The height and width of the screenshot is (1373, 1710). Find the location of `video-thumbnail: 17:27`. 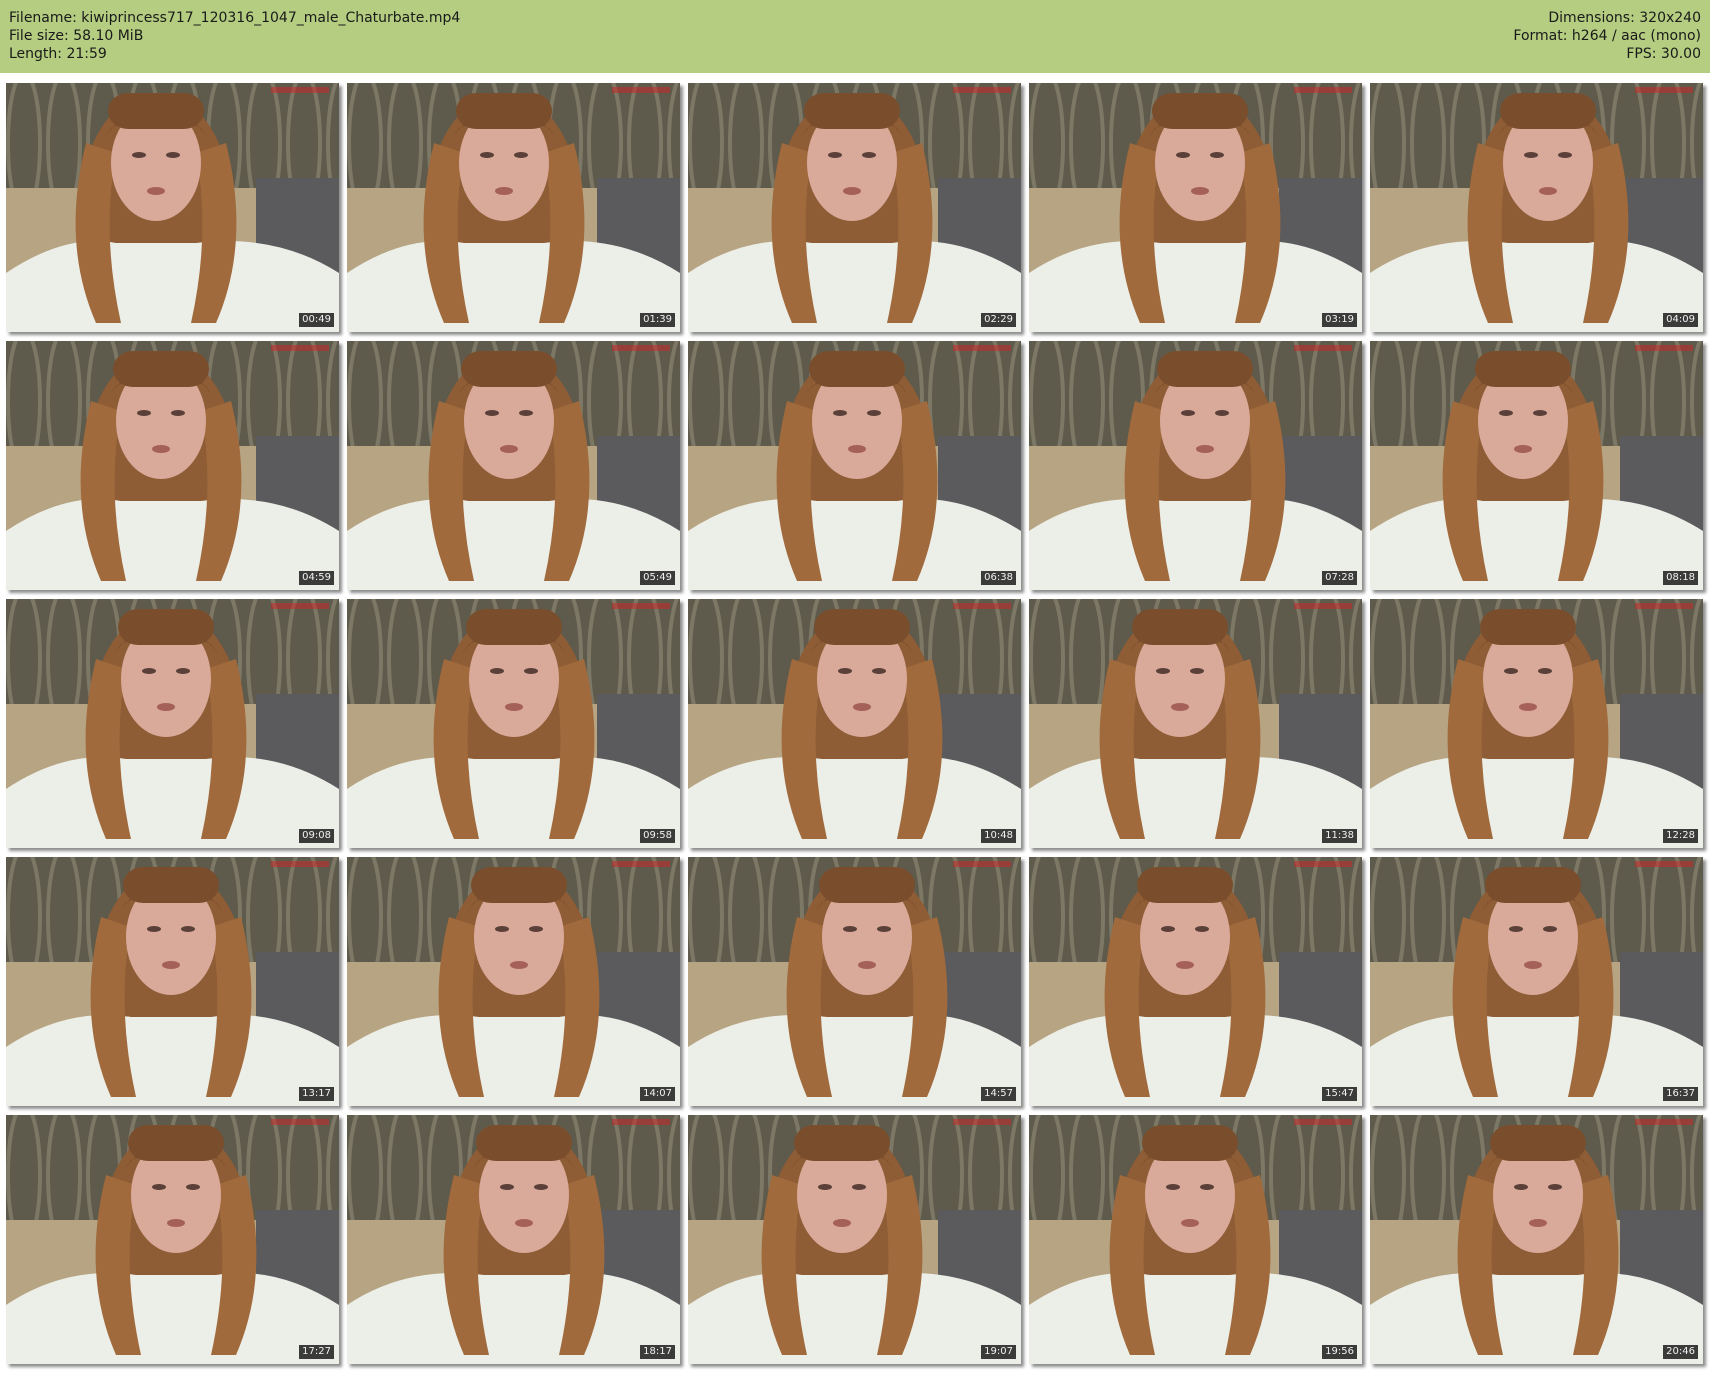

video-thumbnail: 17:27 is located at coordinates (172, 1239).